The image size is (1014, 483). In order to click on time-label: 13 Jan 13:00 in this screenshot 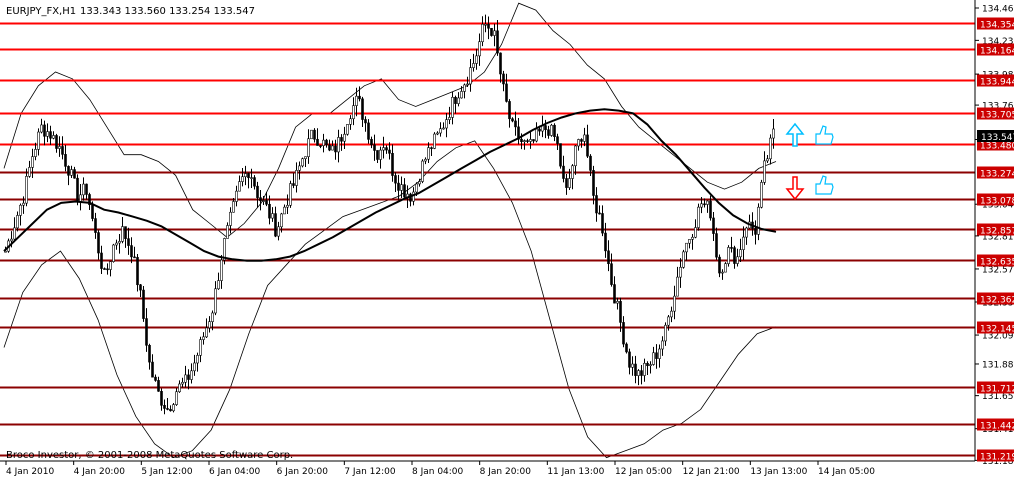, I will do `click(778, 472)`.